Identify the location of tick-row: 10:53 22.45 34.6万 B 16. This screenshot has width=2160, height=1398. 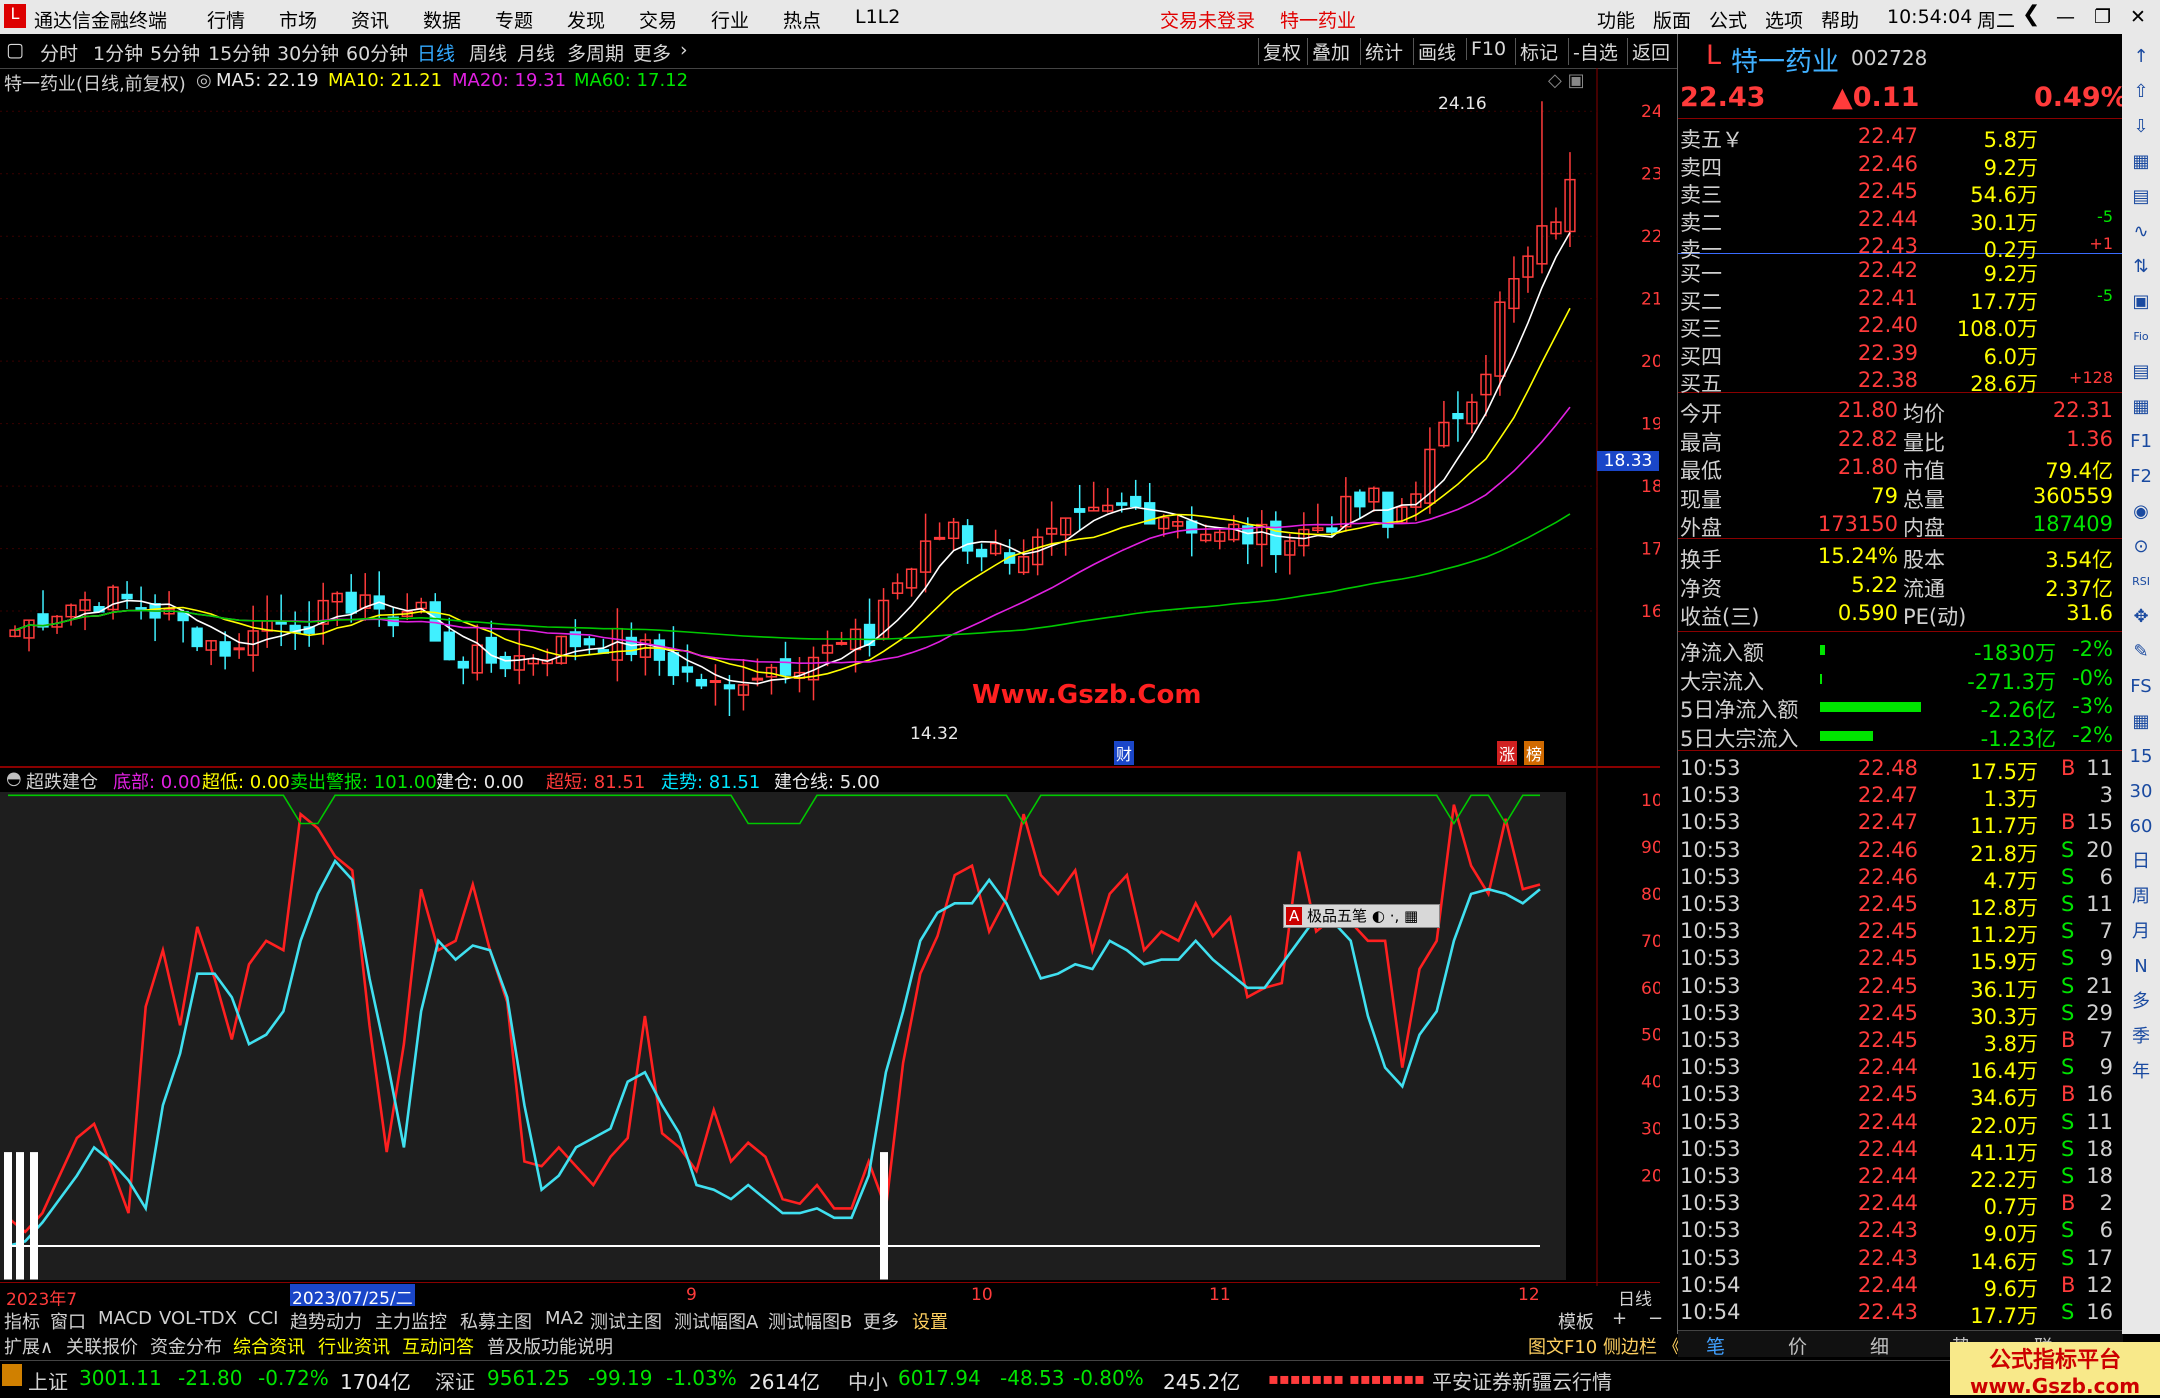
(1898, 1096).